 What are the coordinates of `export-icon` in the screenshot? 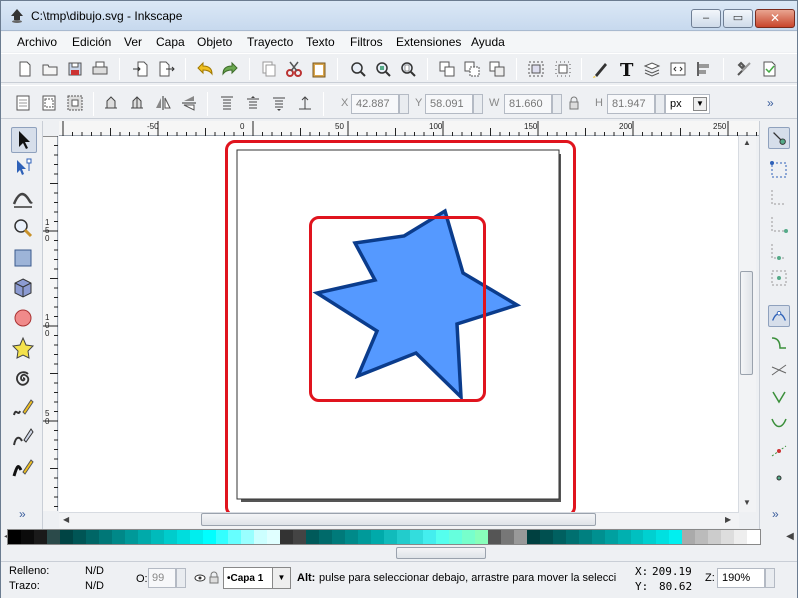 It's located at (166, 69).